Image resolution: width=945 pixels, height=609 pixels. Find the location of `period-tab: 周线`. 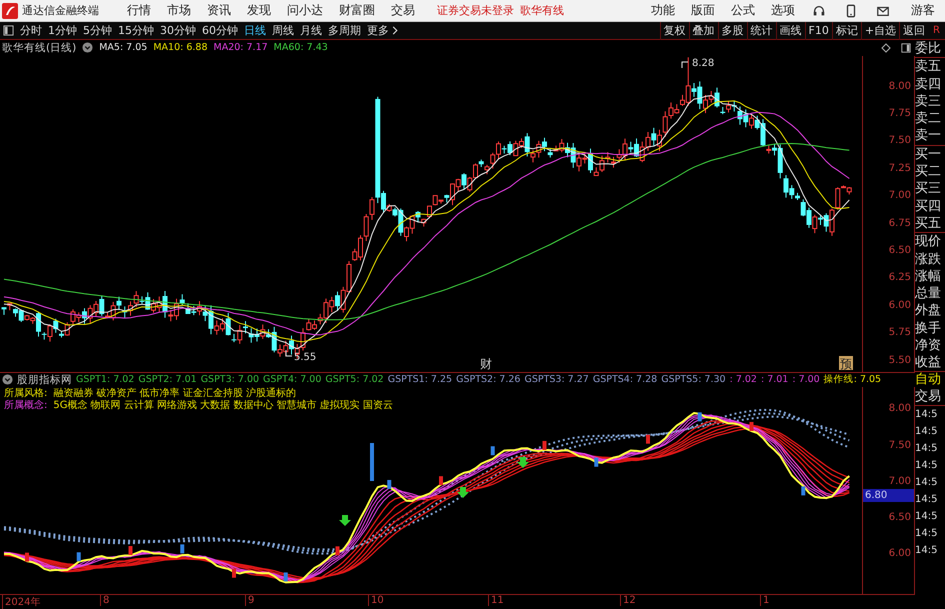

period-tab: 周线 is located at coordinates (283, 30).